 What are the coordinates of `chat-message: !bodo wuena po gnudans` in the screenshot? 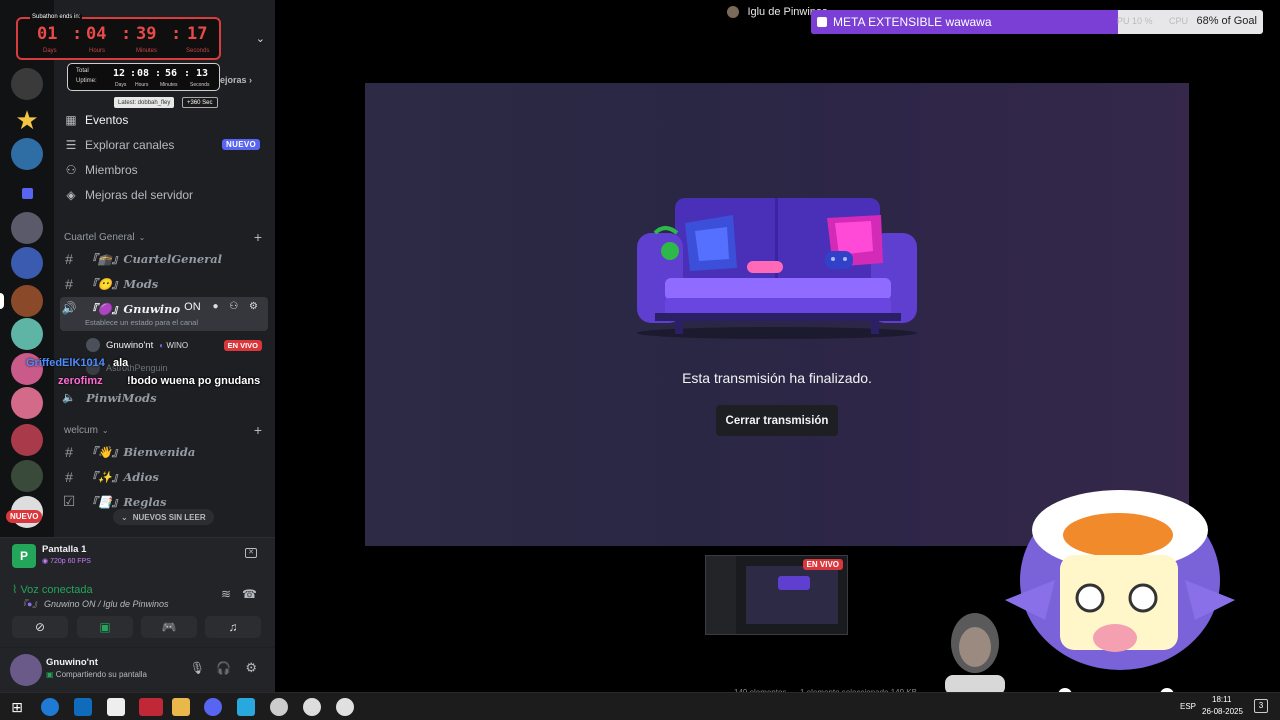 It's located at (194, 381).